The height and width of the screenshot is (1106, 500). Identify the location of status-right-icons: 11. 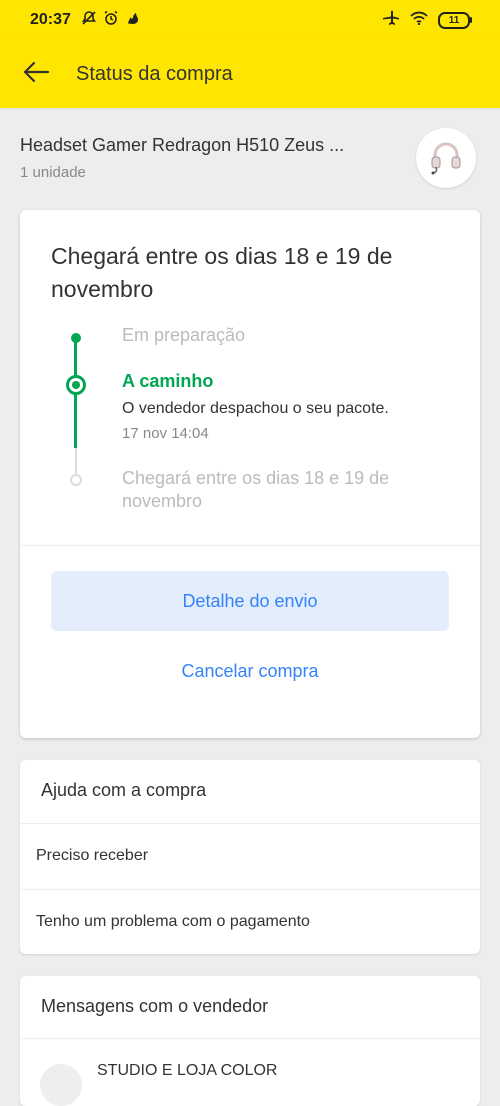
(427, 20).